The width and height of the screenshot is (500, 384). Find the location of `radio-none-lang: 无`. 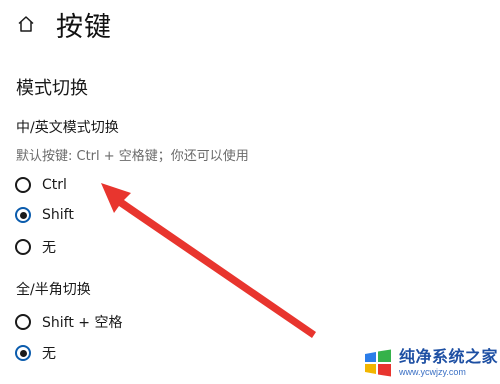

radio-none-lang: 无 is located at coordinates (35, 247).